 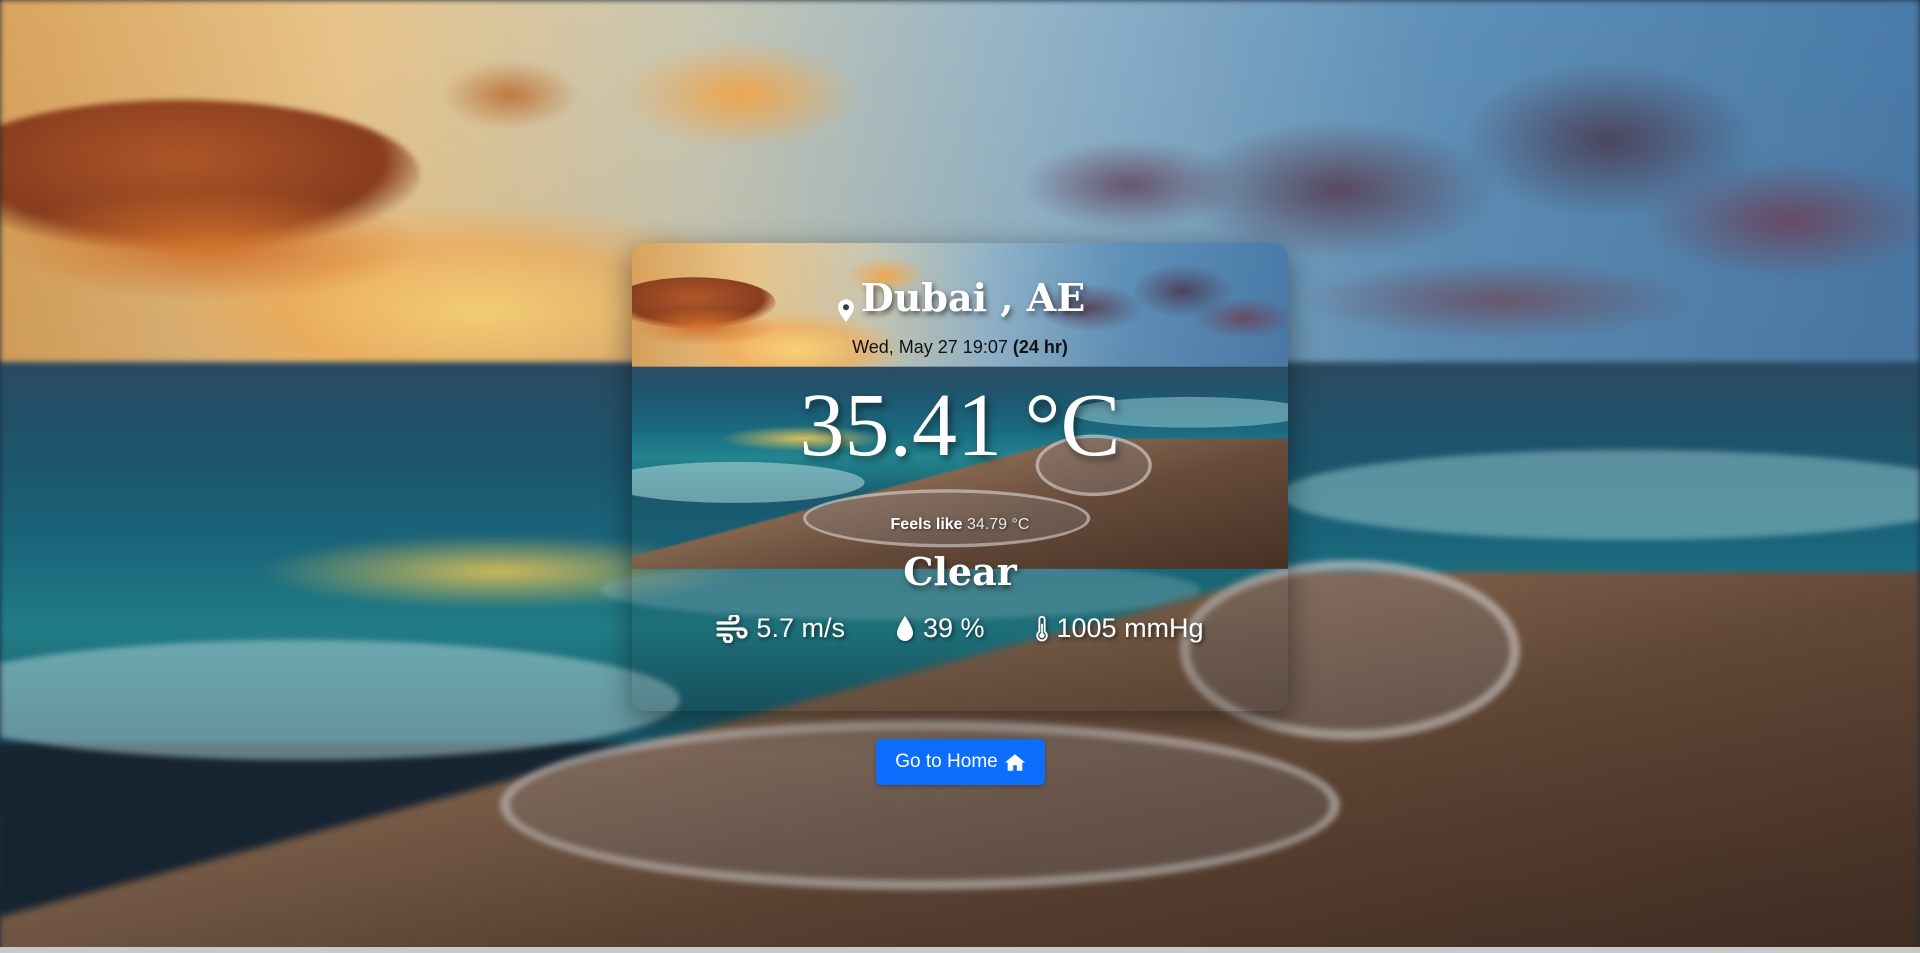 I want to click on feels-like-value: 34.79 °C, so click(x=998, y=524).